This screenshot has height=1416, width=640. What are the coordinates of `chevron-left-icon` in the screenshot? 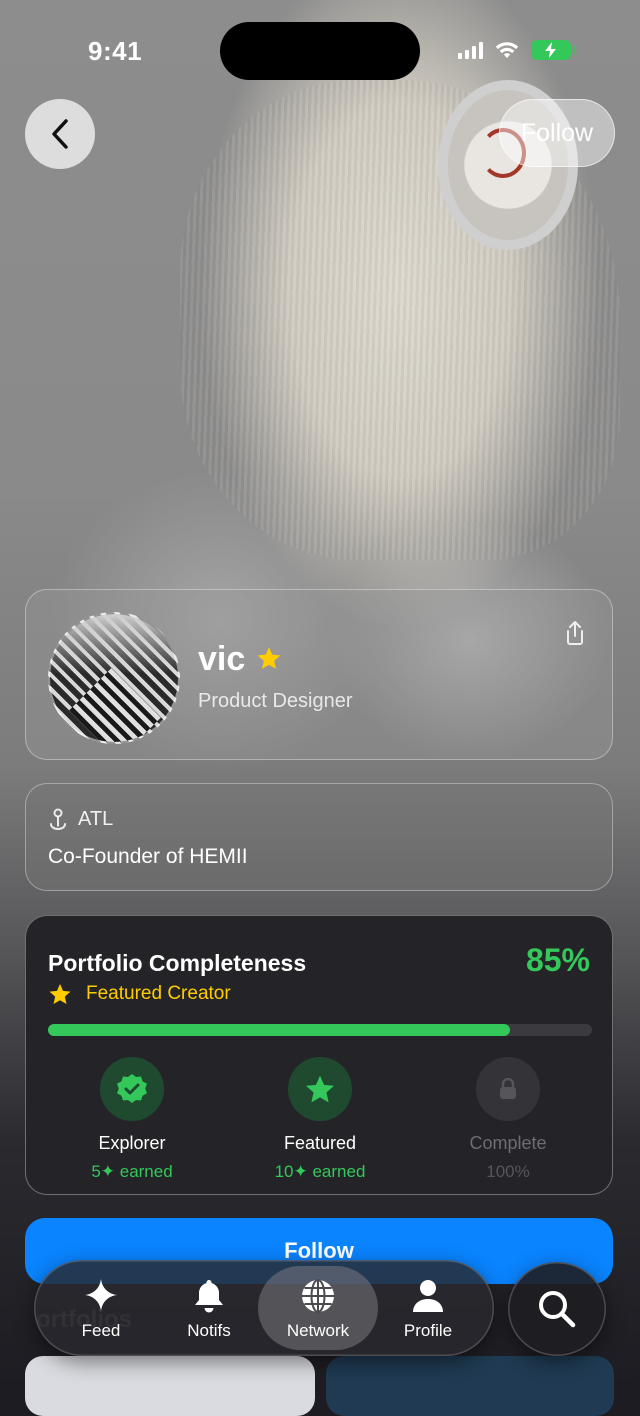 It's located at (60, 134).